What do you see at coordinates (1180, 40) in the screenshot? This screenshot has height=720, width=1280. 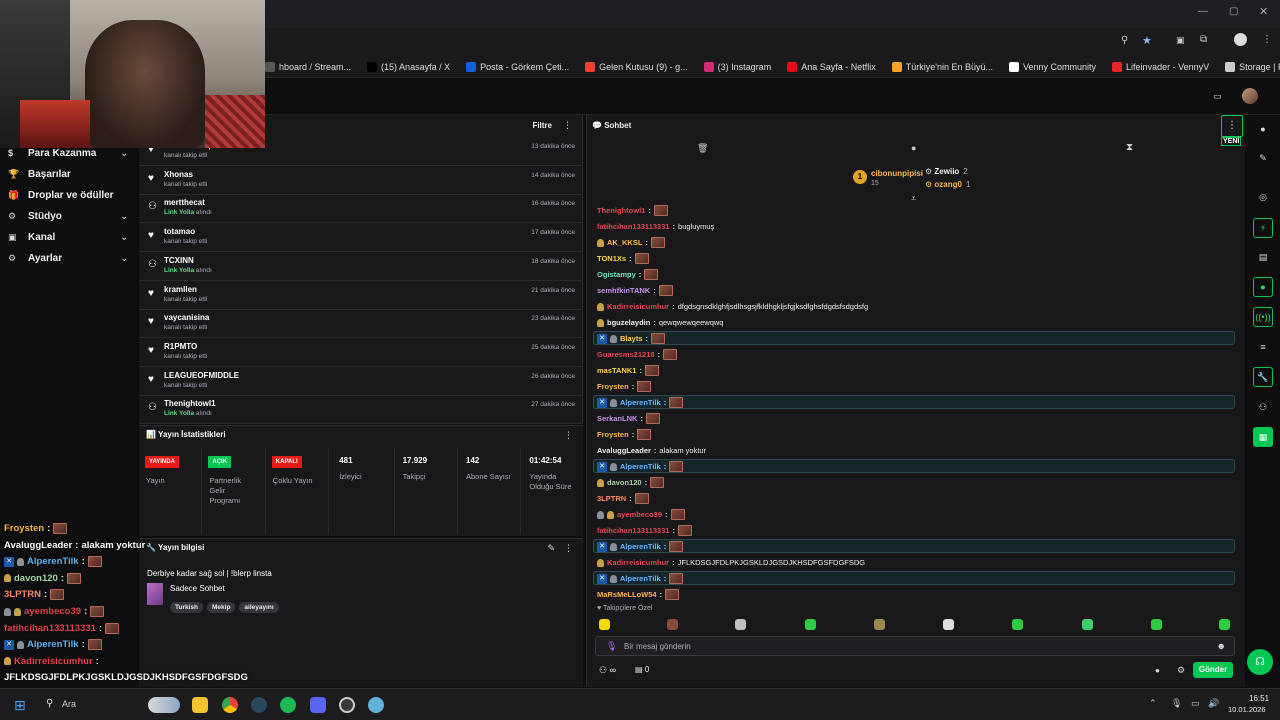 I see `extension-icon: ▣` at bounding box center [1180, 40].